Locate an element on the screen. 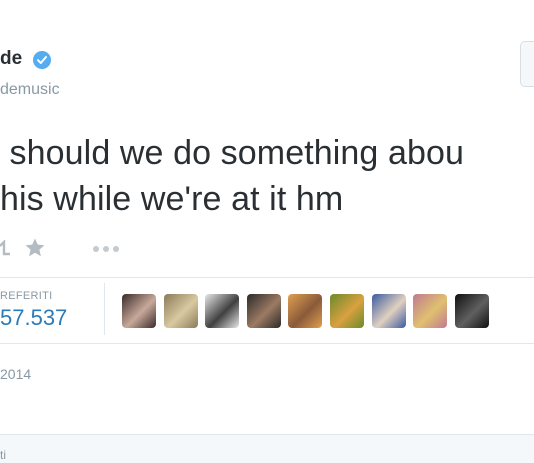 Image resolution: width=534 pixels, height=463 pixels. author-name: de is located at coordinates (11, 59).